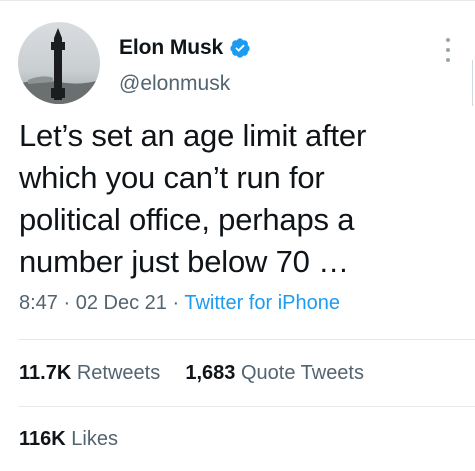 Image resolution: width=475 pixels, height=471 pixels. What do you see at coordinates (42, 439) in the screenshot?
I see `likes-count: 116K` at bounding box center [42, 439].